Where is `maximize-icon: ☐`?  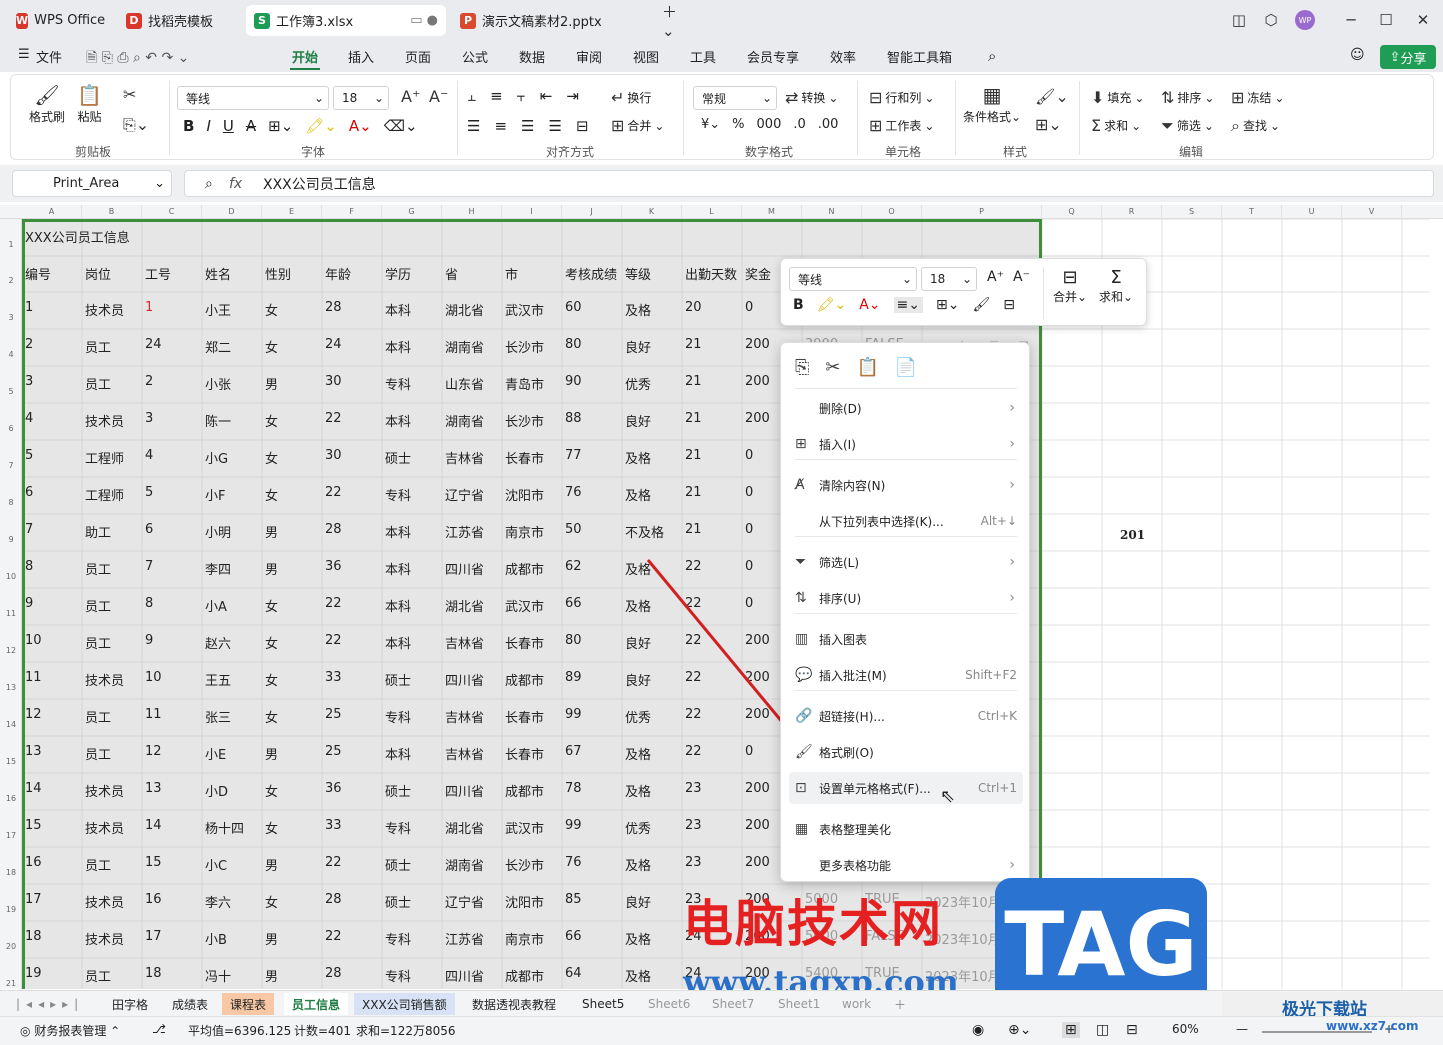
maximize-icon: ☐ is located at coordinates (1386, 20).